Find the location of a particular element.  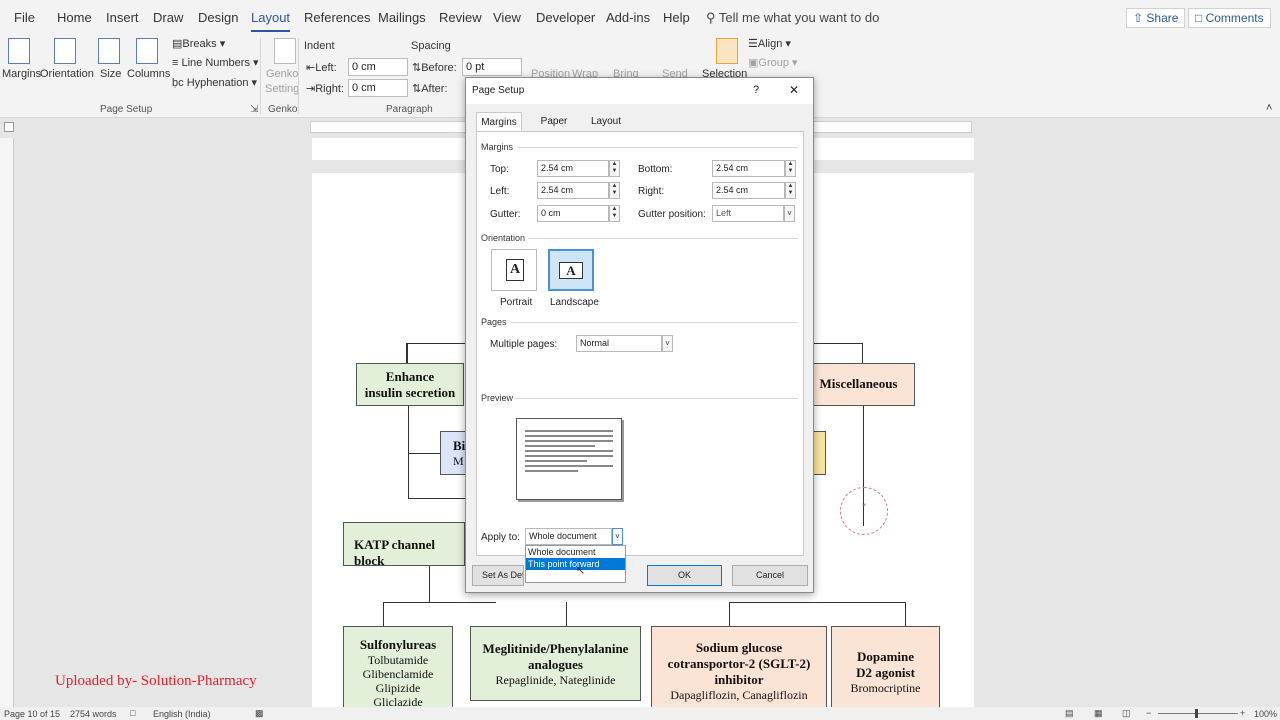

multiple-pages-select: Normal is located at coordinates (619, 343).